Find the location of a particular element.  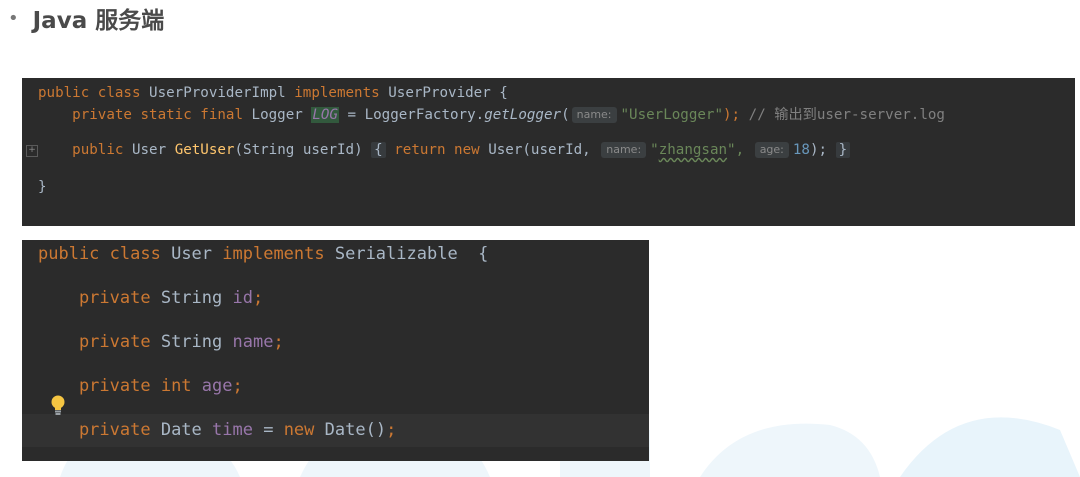

code-line-field-age: private int age; is located at coordinates (140, 386).